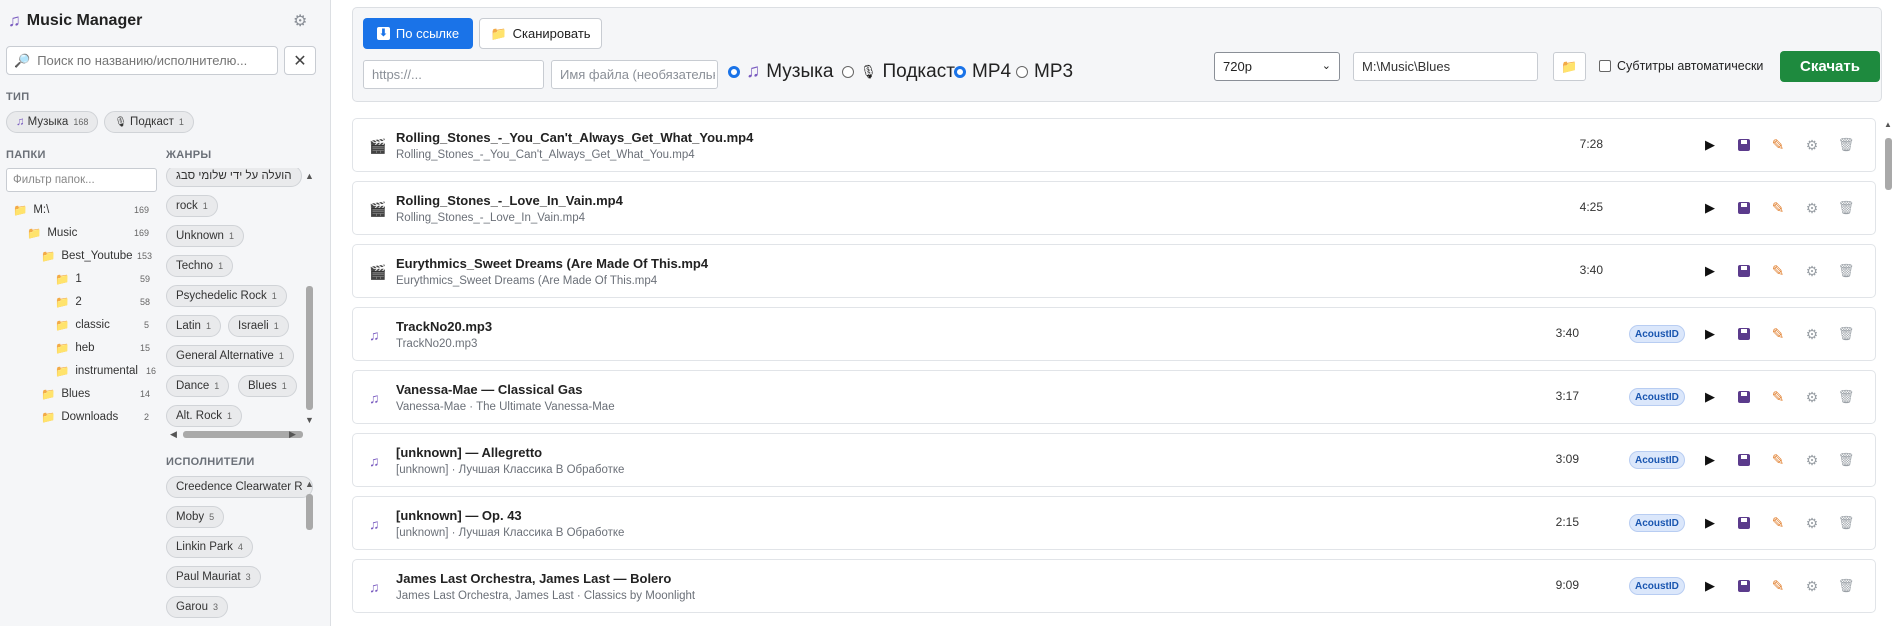 The width and height of the screenshot is (1894, 626). What do you see at coordinates (267, 386) in the screenshot?
I see `genre-pill: Blues 1` at bounding box center [267, 386].